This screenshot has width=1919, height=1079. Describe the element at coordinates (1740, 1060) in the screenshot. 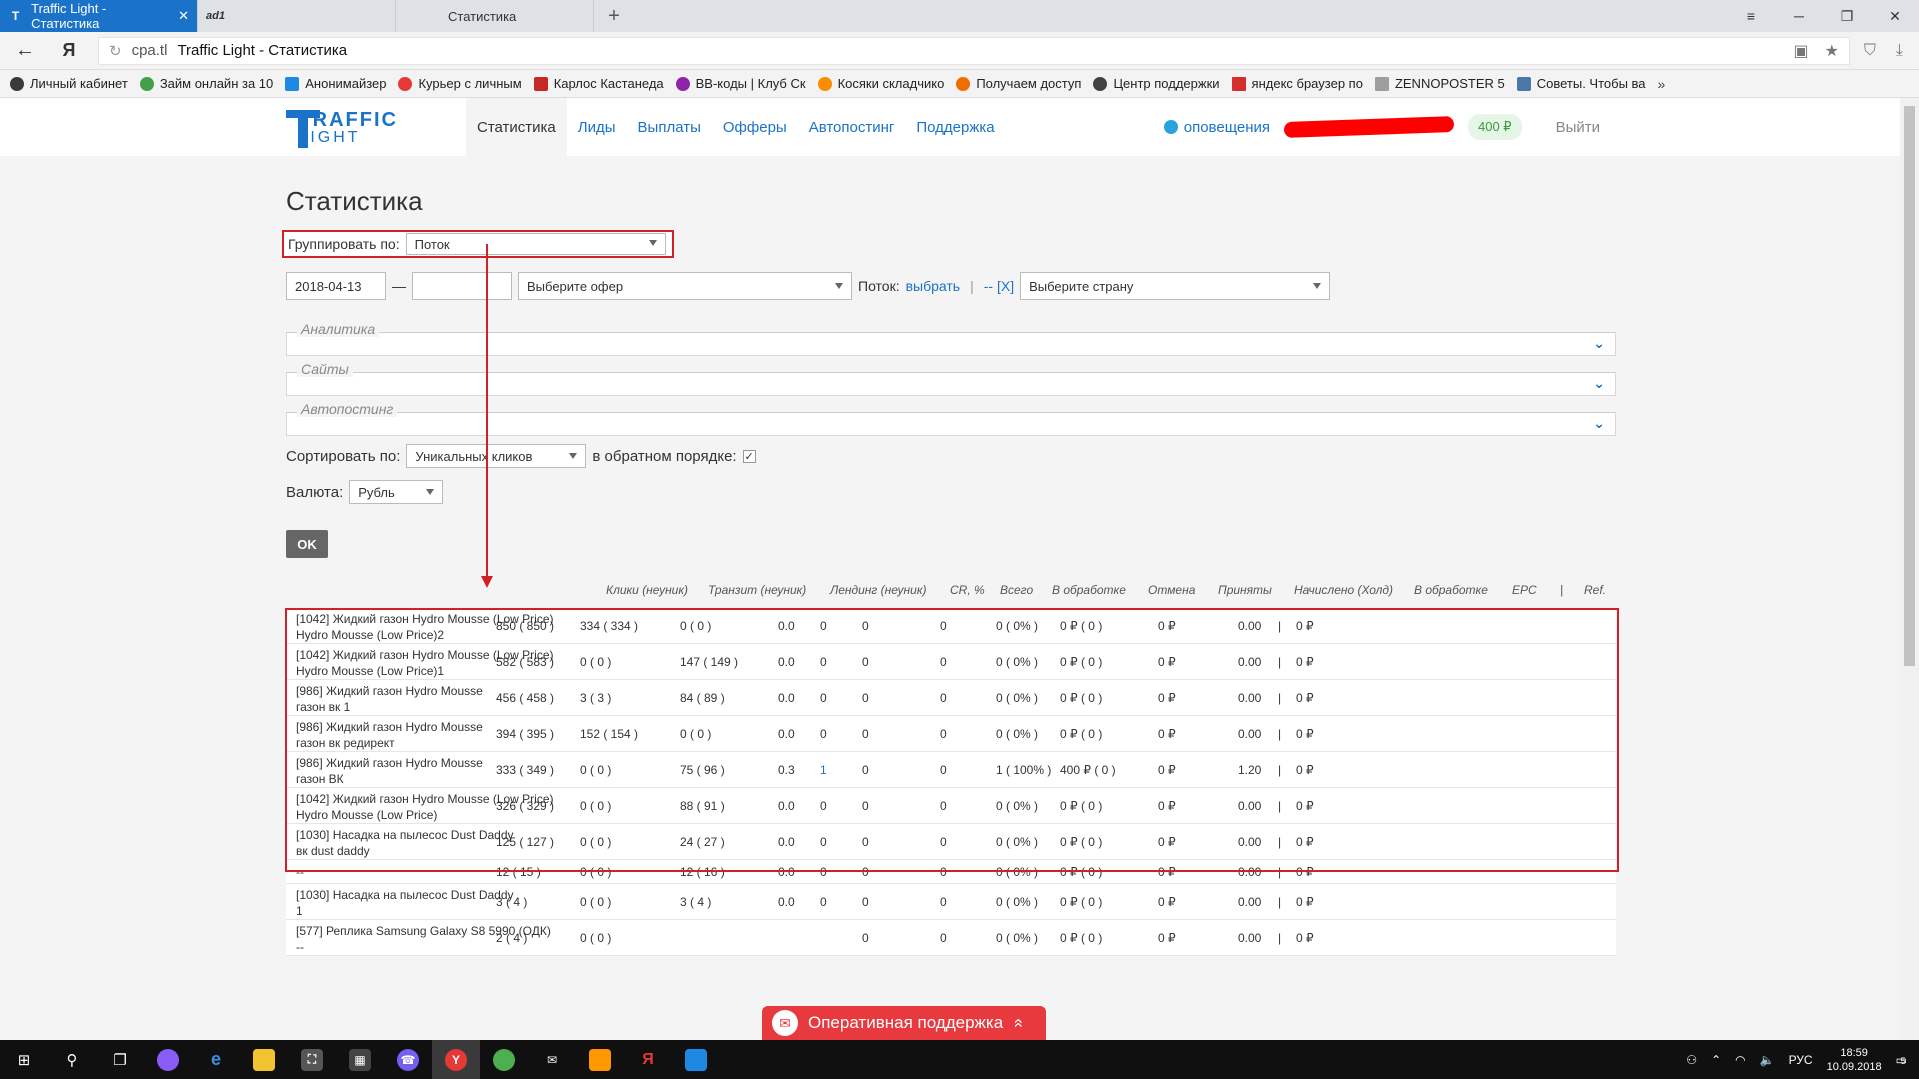

I see `wifi-icon: ◠` at that location.